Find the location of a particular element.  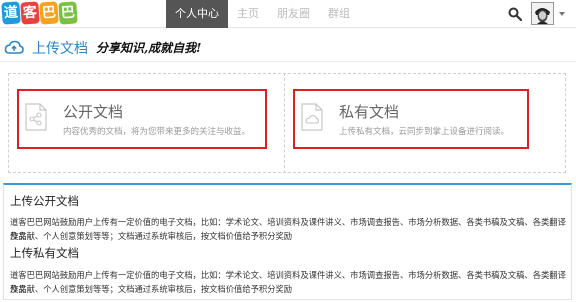

logo-char-3: 巴 is located at coordinates (49, 13).